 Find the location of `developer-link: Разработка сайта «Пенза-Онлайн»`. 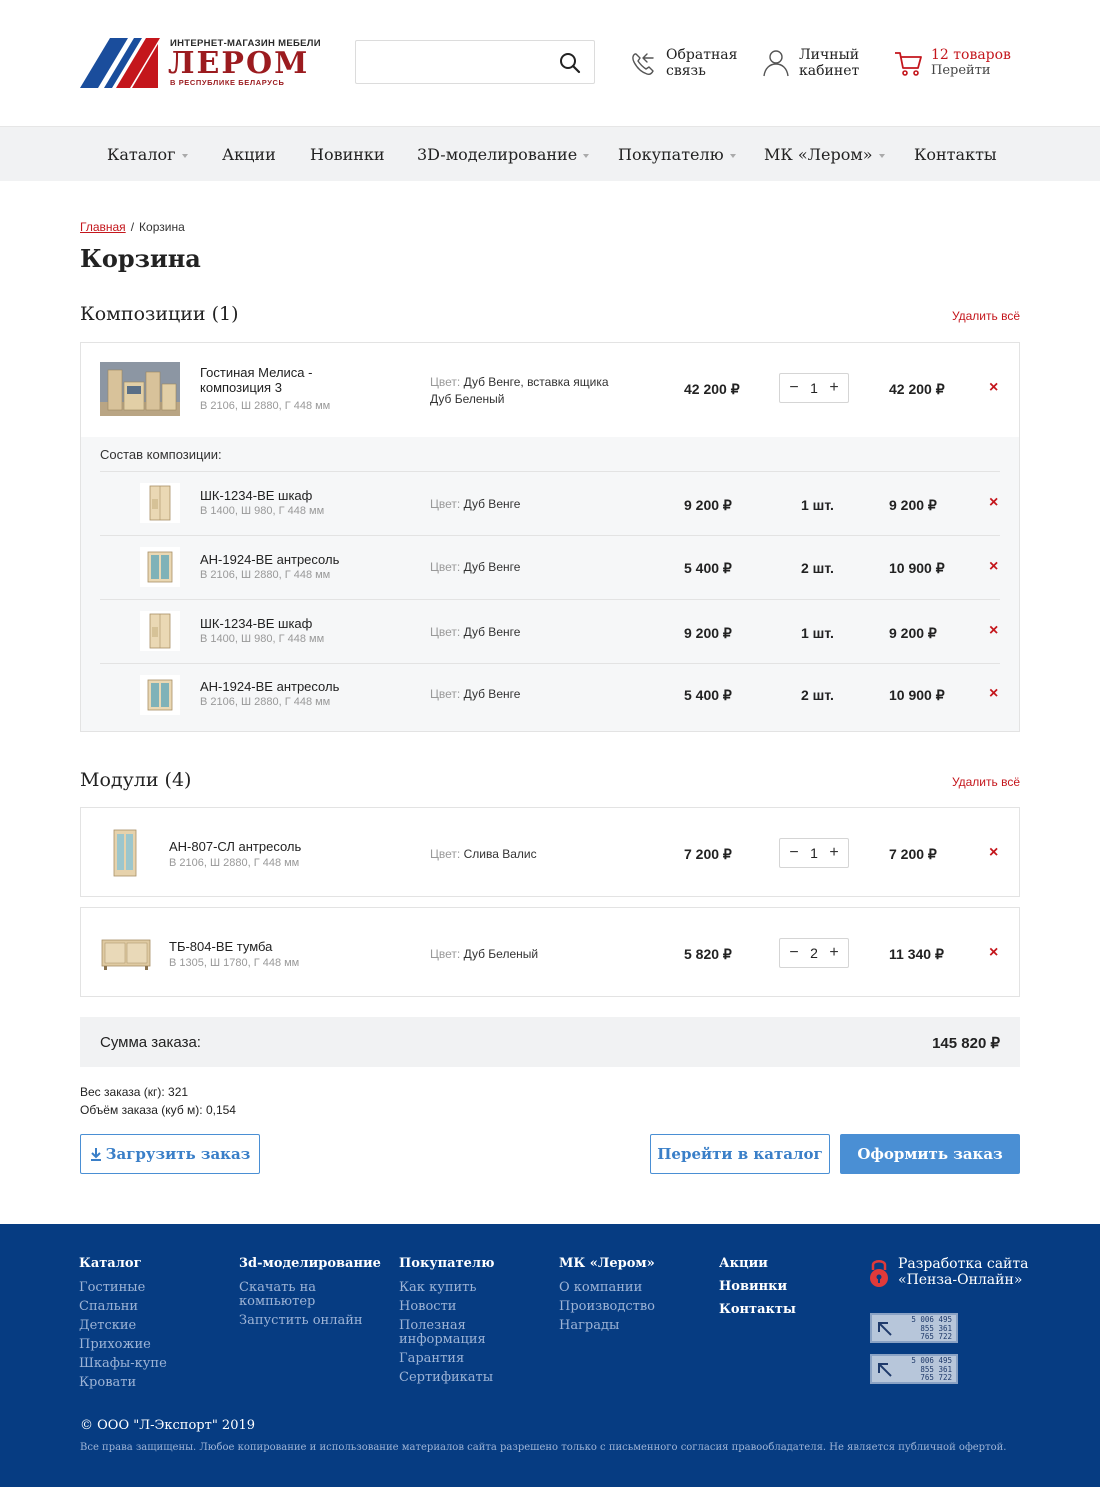

developer-link: Разработка сайта «Пенза-Онлайн» is located at coordinates (948, 1273).